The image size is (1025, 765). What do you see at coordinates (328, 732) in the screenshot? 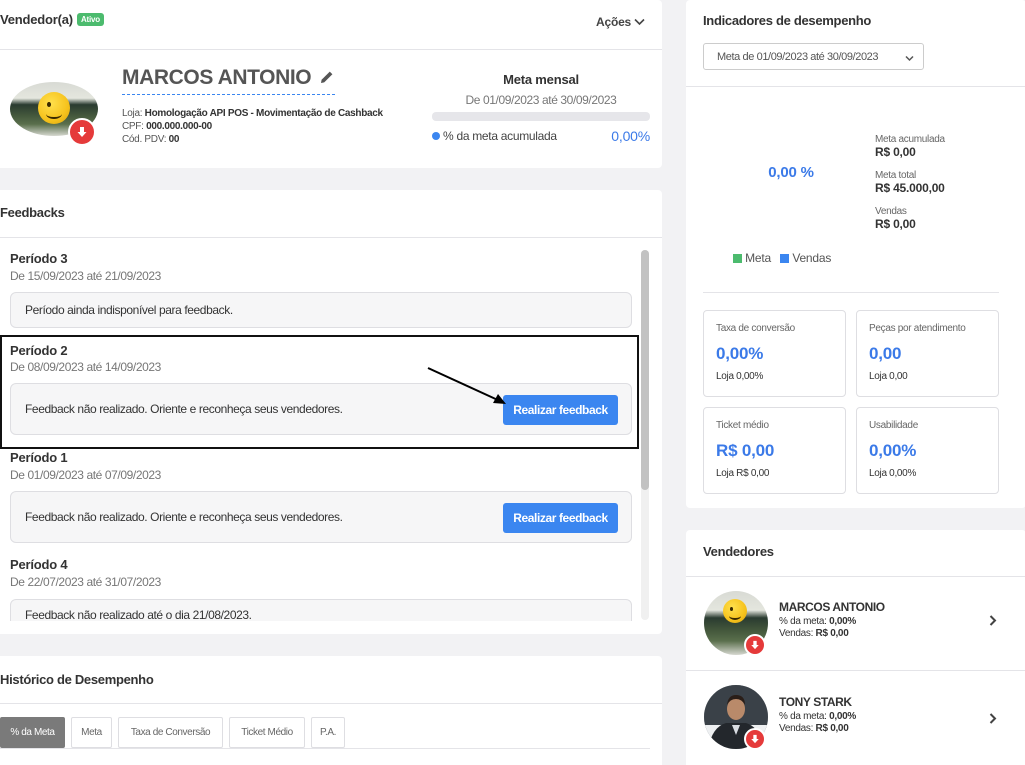
I see `tab-pa: P.A.` at bounding box center [328, 732].